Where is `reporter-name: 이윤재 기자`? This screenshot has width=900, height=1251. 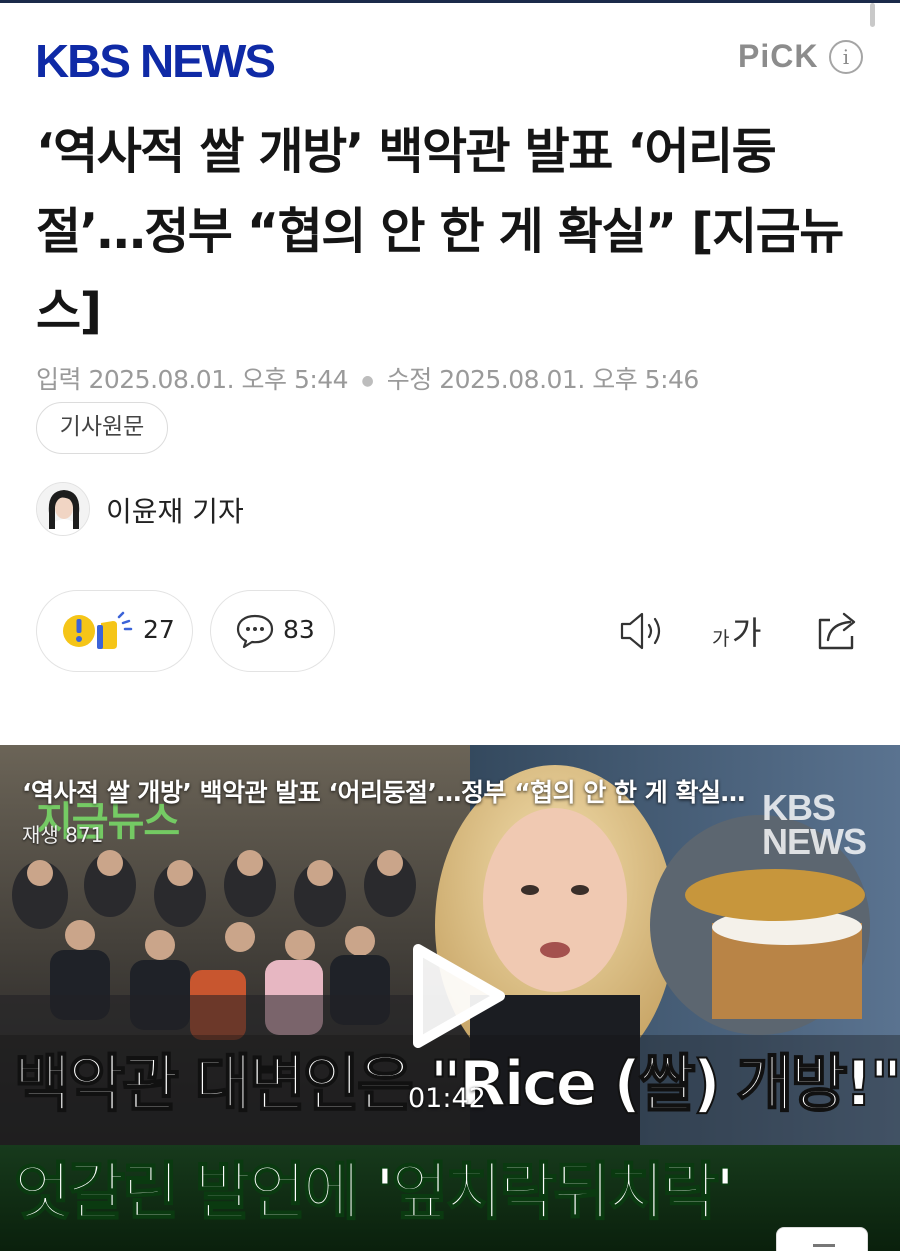 reporter-name: 이윤재 기자 is located at coordinates (175, 510).